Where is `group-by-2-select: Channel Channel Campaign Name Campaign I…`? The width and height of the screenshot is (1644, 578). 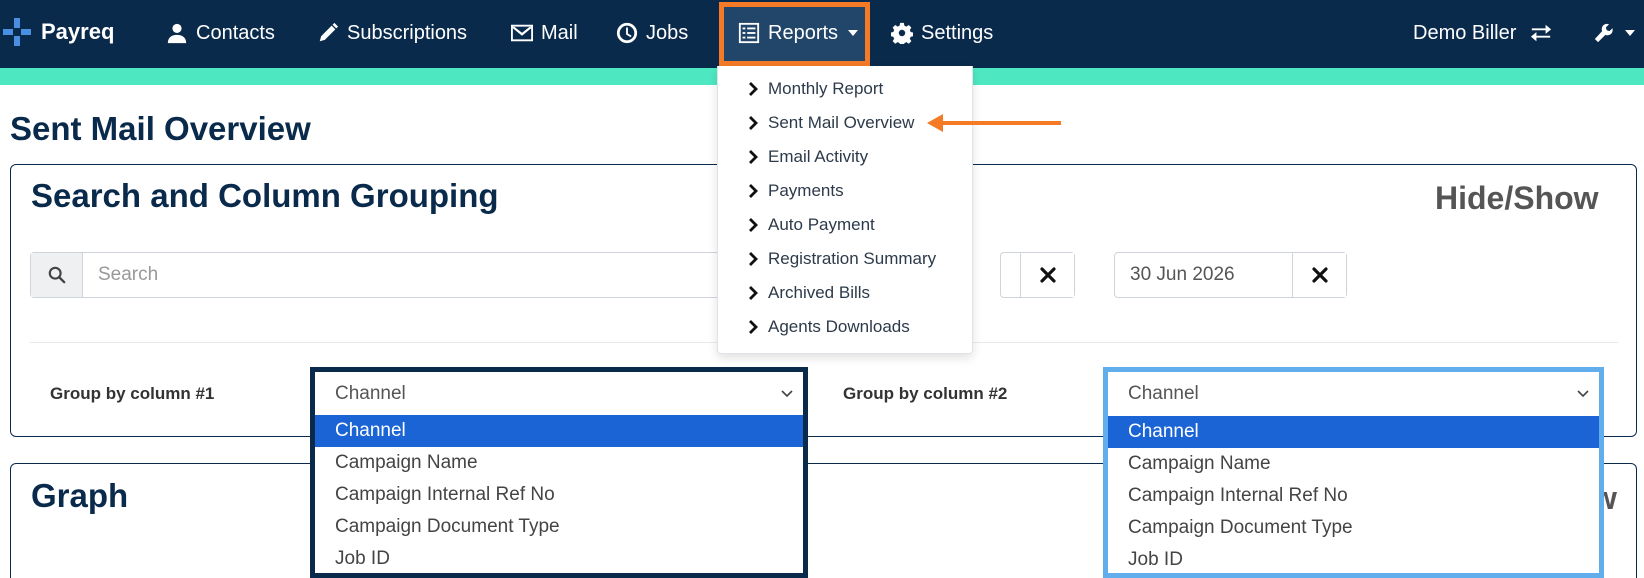
group-by-2-select: Channel Channel Campaign Name Campaign I… is located at coordinates (1353, 475).